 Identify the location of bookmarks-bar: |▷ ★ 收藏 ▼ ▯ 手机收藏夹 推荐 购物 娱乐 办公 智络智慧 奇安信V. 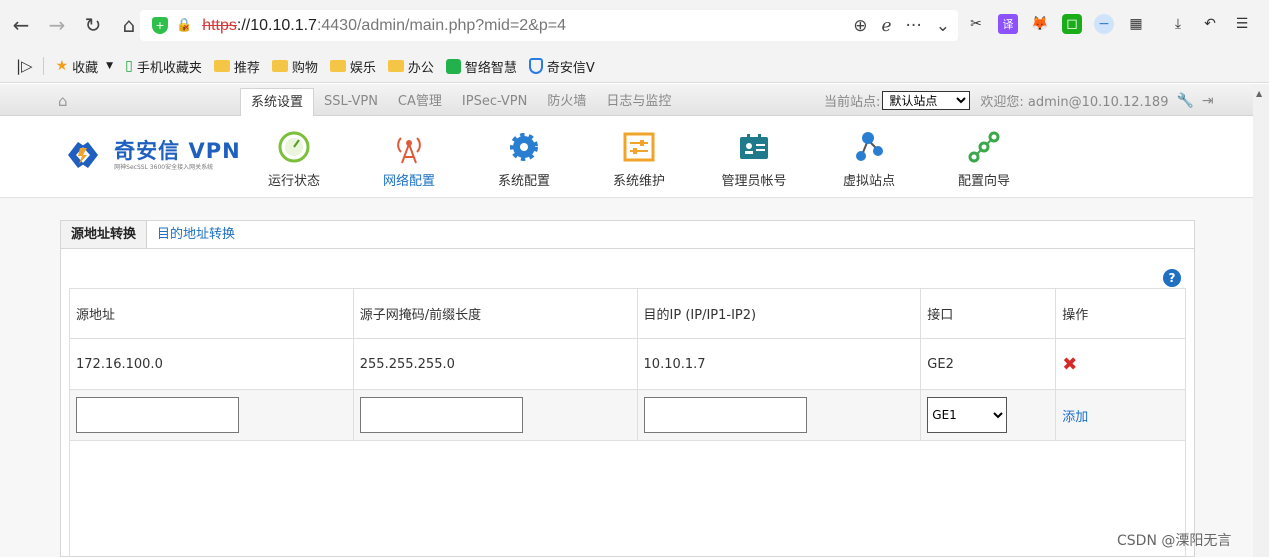
(634, 66).